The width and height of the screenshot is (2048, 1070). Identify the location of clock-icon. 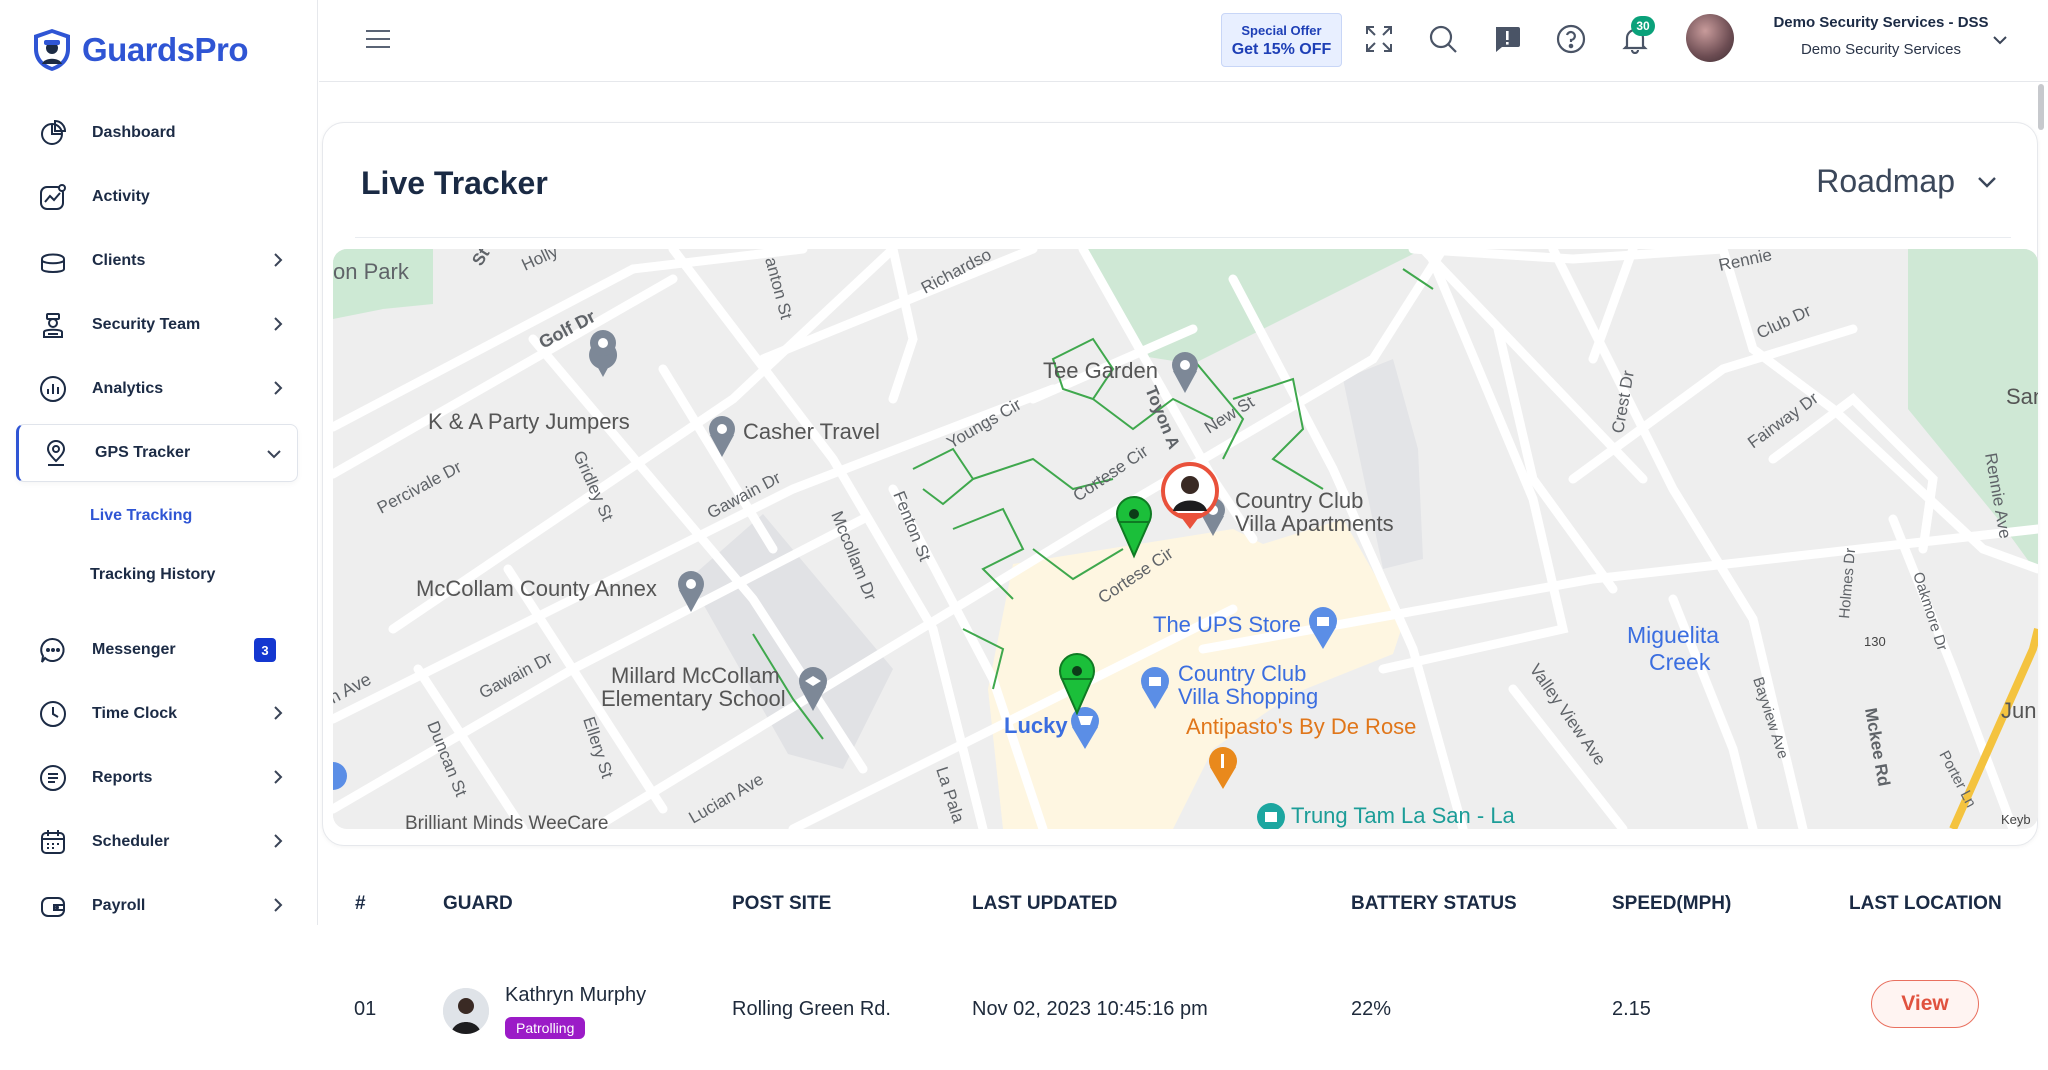
(53, 714).